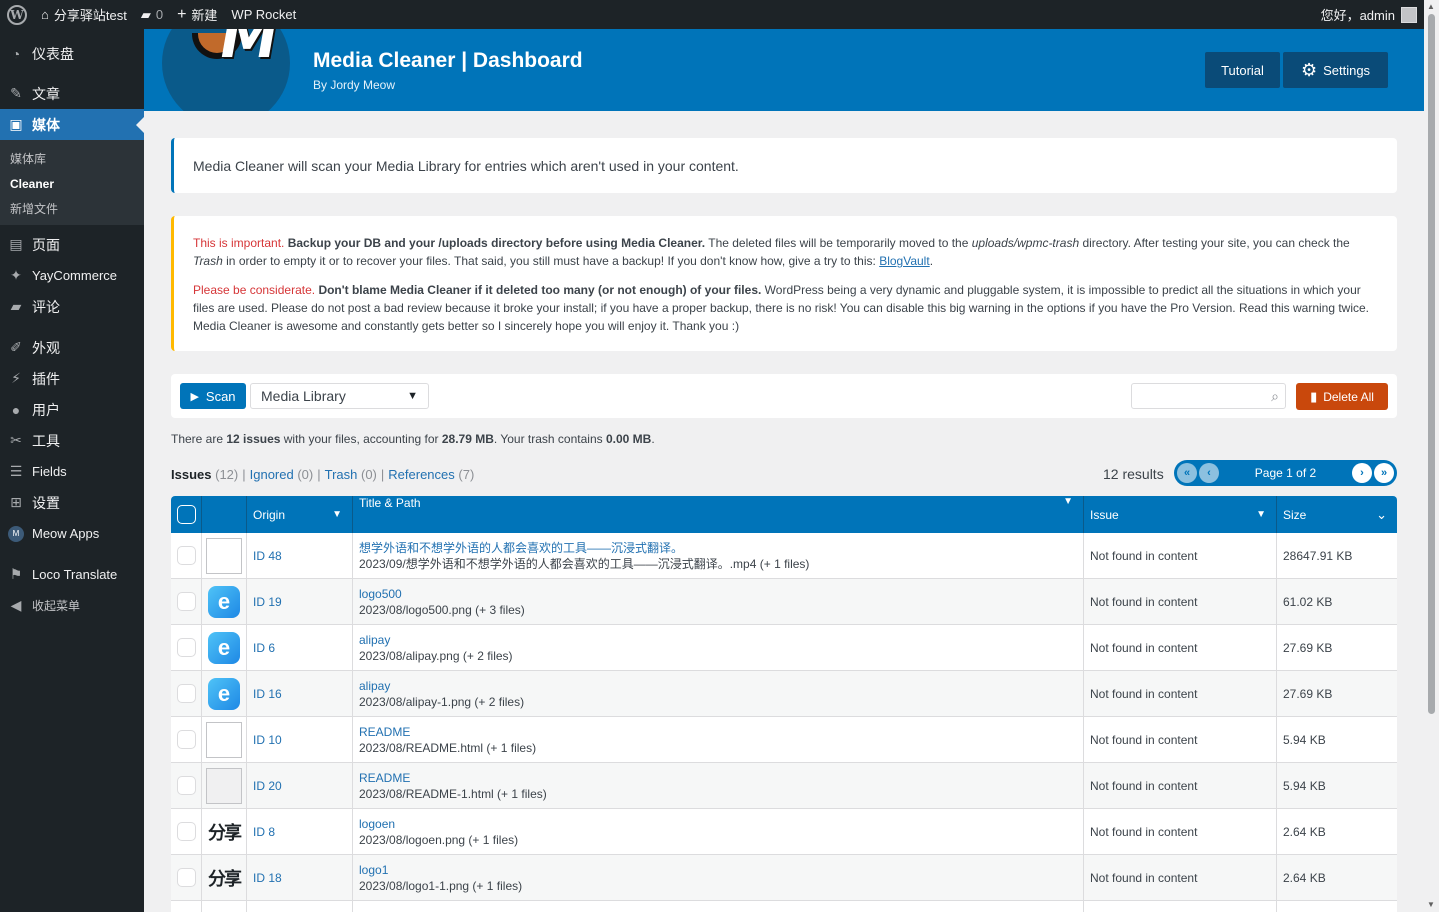 The width and height of the screenshot is (1439, 912). I want to click on menu-tools: ✂ 工具, so click(72, 440).